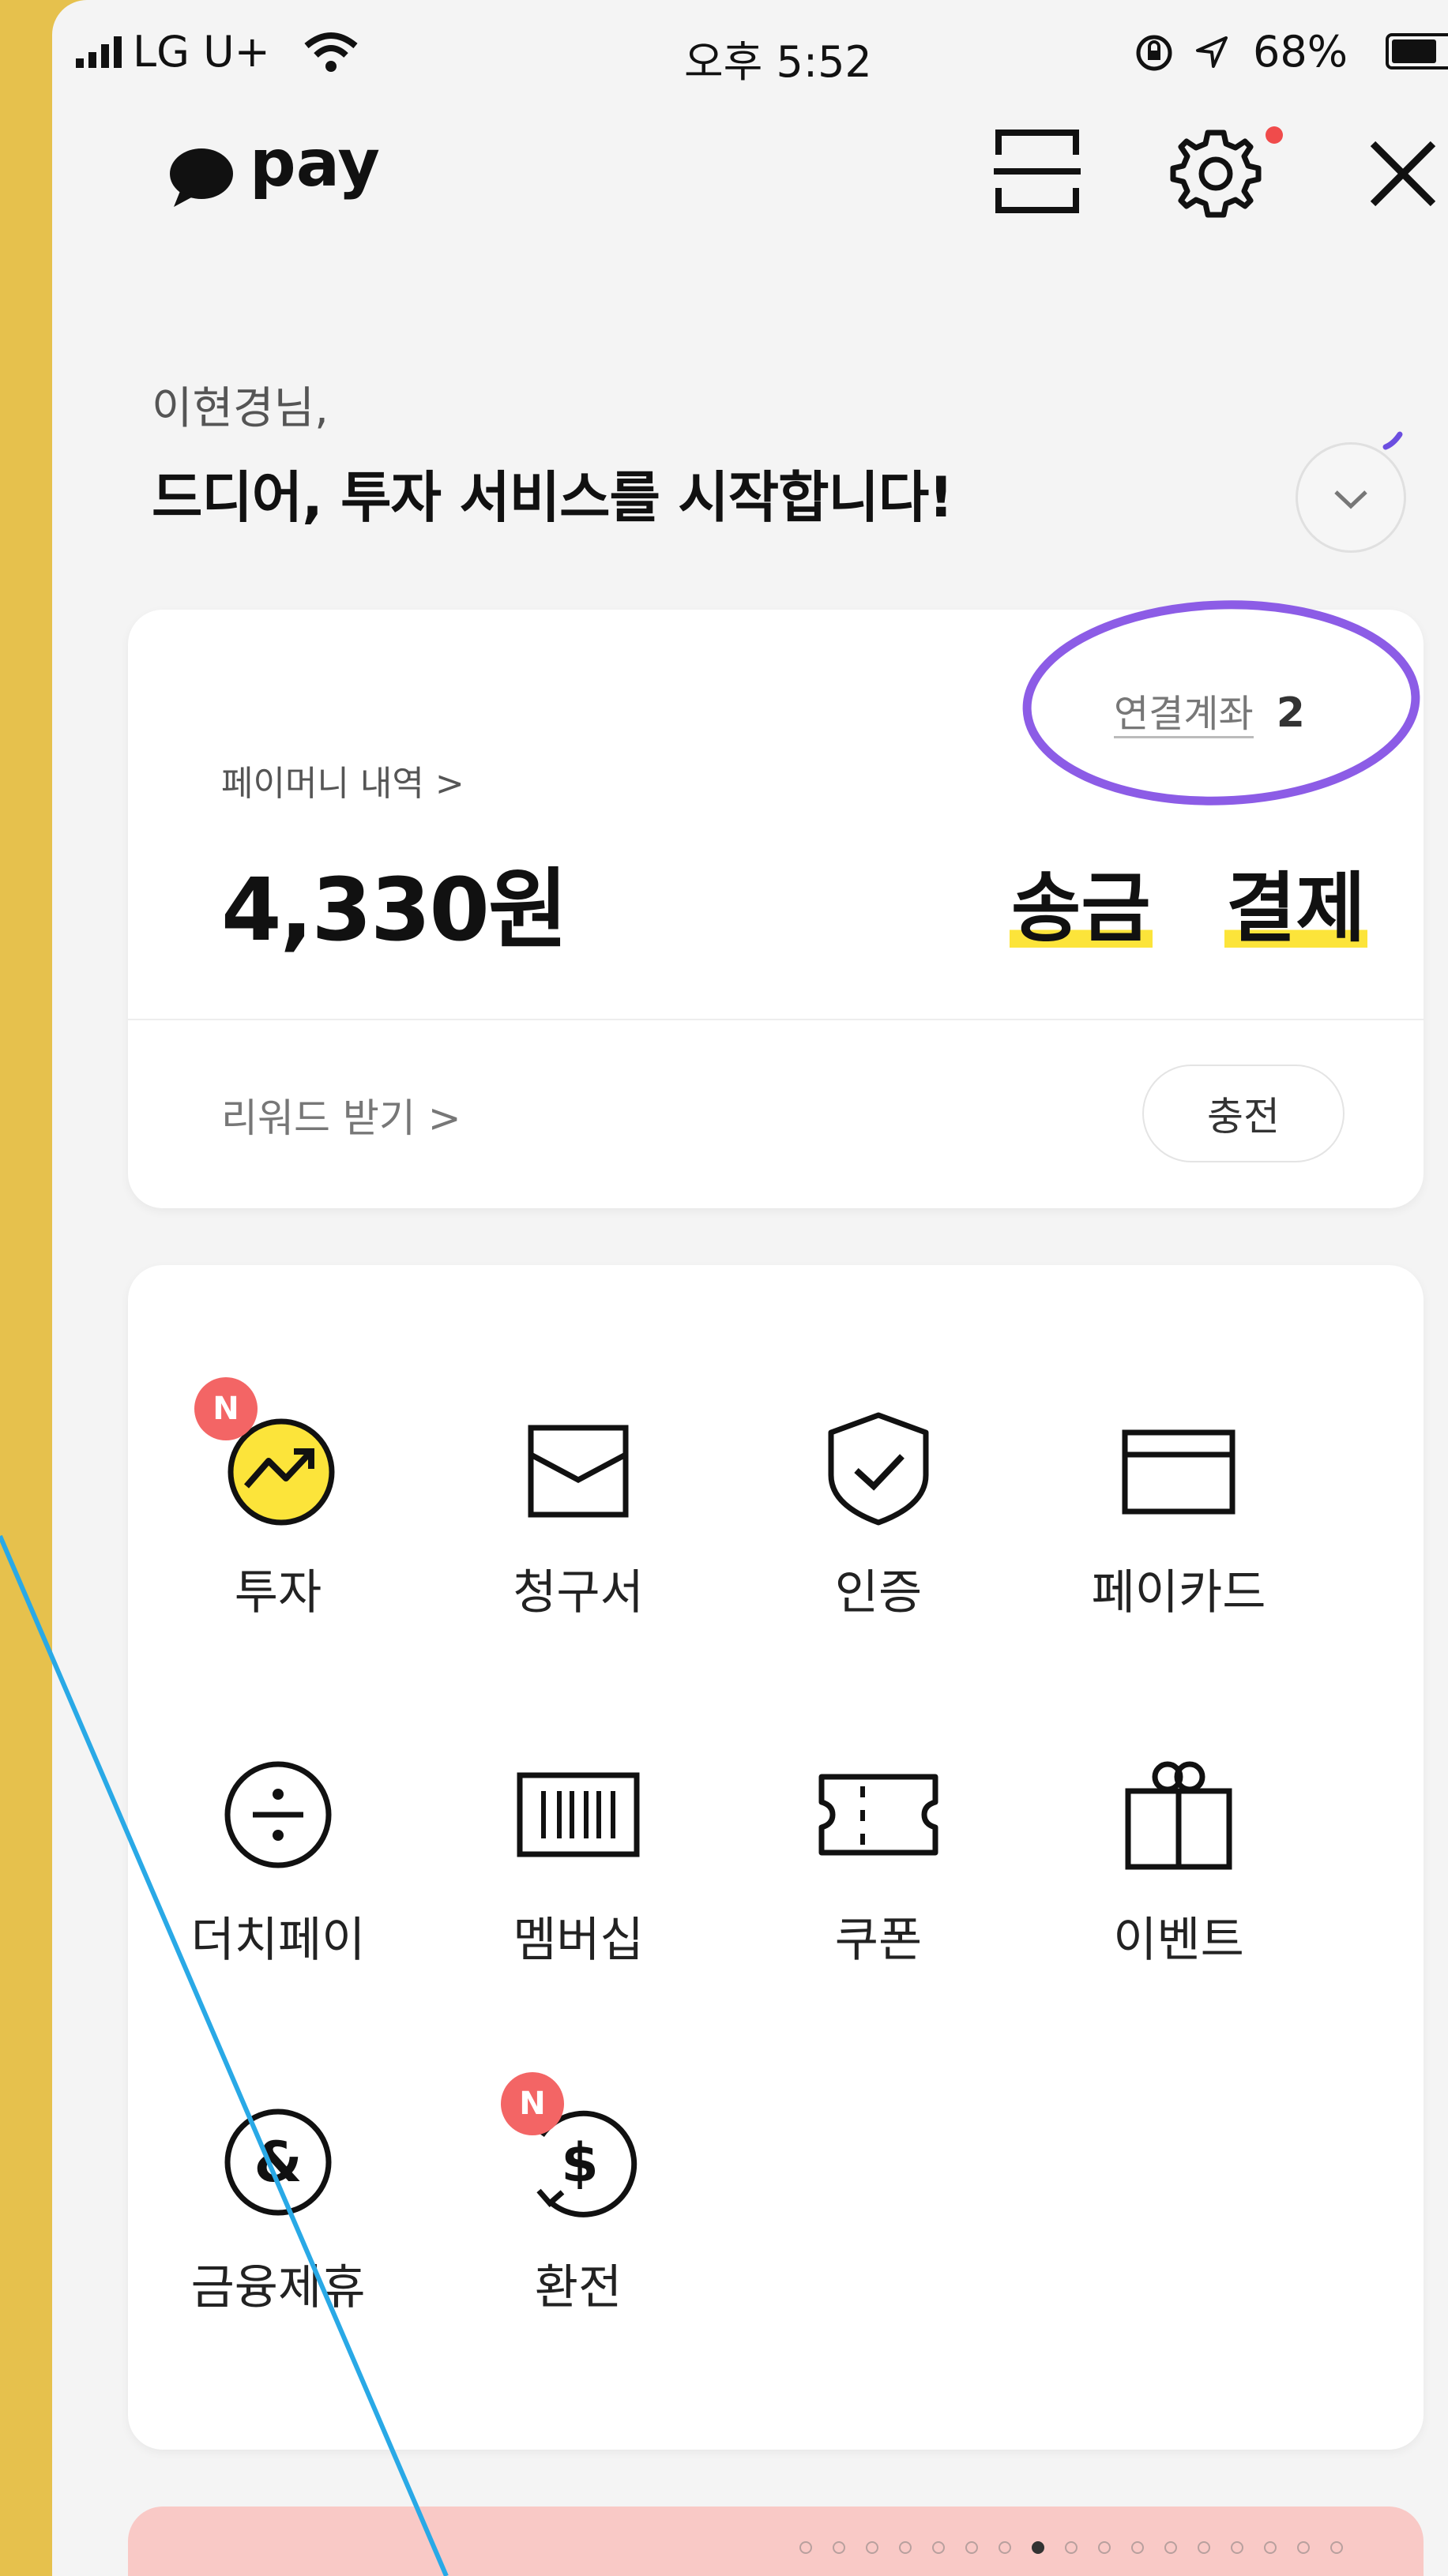  Describe the element at coordinates (776, 2541) in the screenshot. I see `promo-banner` at that location.